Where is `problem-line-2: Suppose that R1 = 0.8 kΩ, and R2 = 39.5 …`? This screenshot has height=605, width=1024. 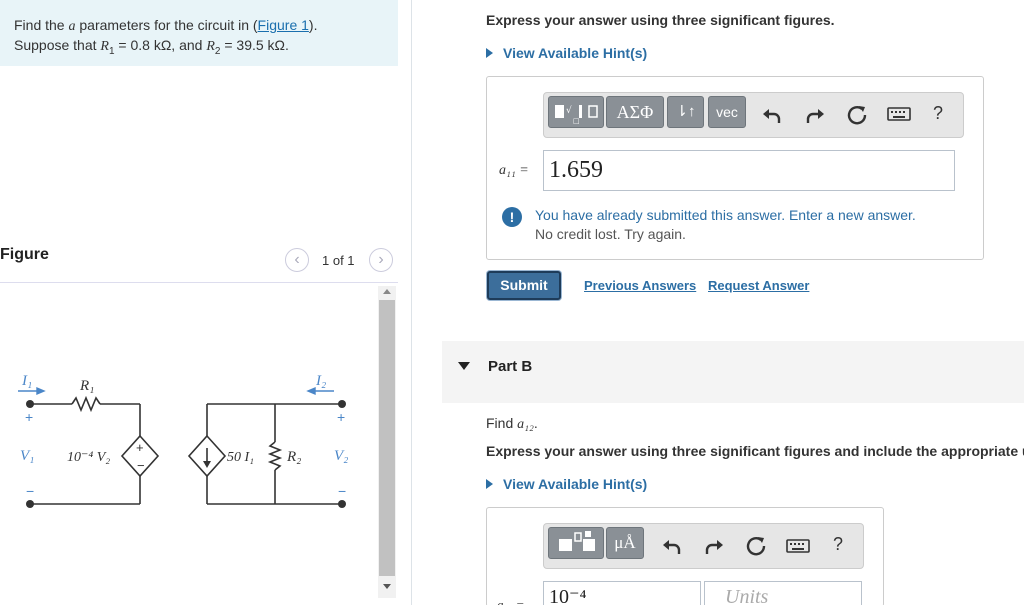
problem-line-2: Suppose that R1 = 0.8 kΩ, and R2 = 39.5 … is located at coordinates (151, 47).